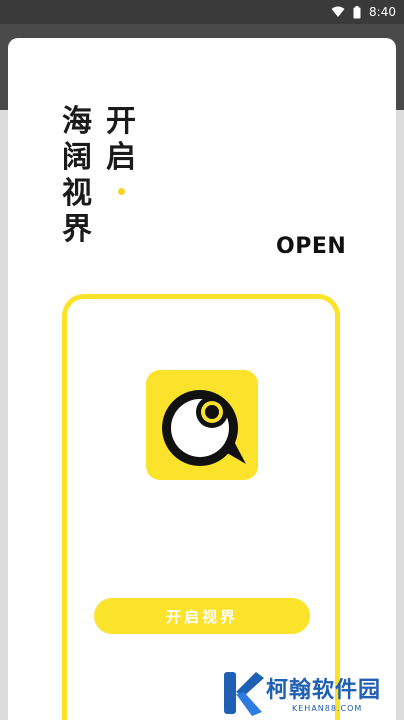  I want to click on battery-icon, so click(357, 12).